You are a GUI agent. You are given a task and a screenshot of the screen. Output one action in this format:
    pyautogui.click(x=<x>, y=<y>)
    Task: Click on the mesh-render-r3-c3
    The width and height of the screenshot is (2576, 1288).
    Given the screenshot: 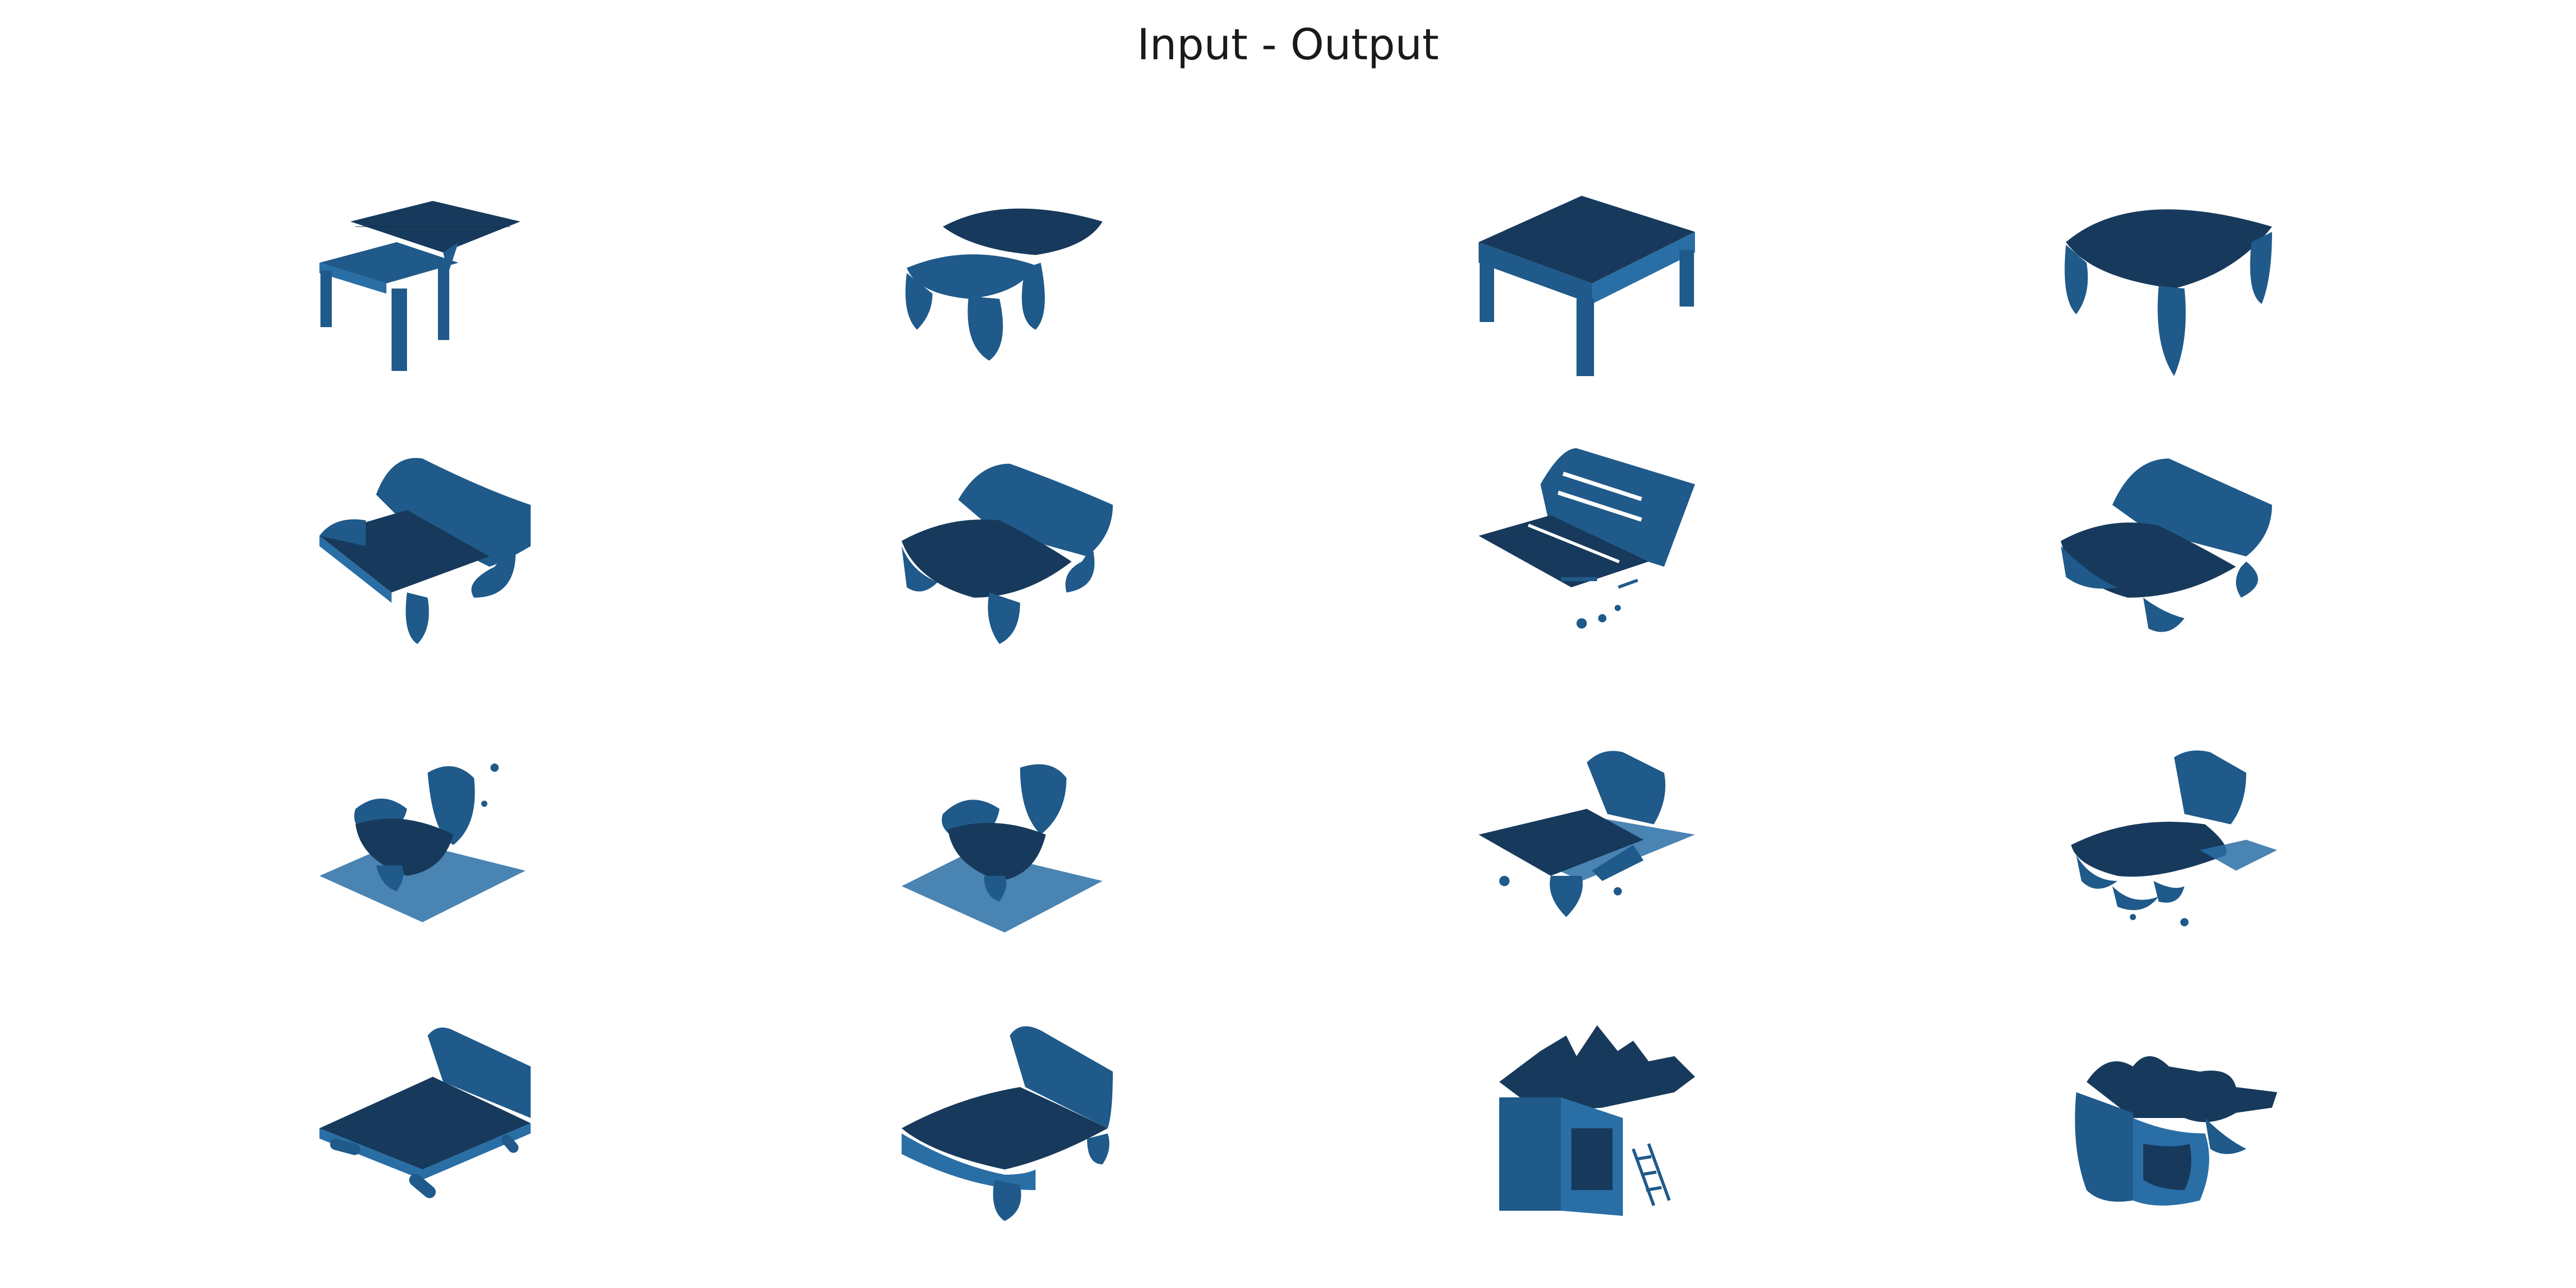 What is the action you would take?
    pyautogui.click(x=1592, y=855)
    